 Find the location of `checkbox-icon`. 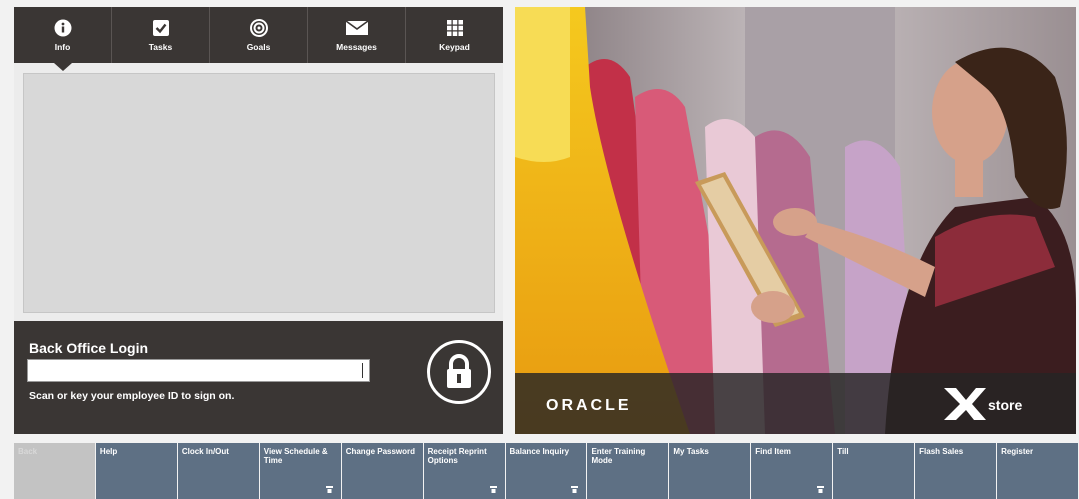

checkbox-icon is located at coordinates (160, 27).